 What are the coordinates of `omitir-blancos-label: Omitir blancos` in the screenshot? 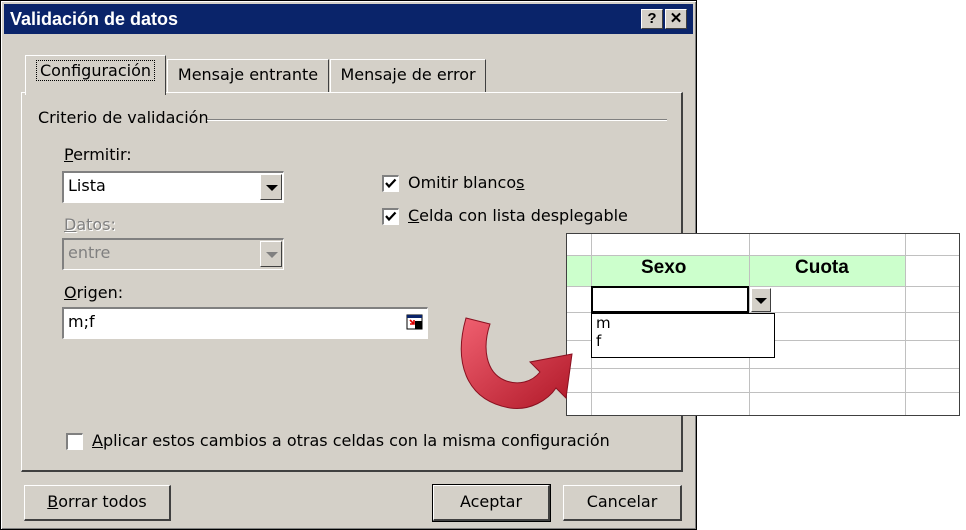 It's located at (466, 182).